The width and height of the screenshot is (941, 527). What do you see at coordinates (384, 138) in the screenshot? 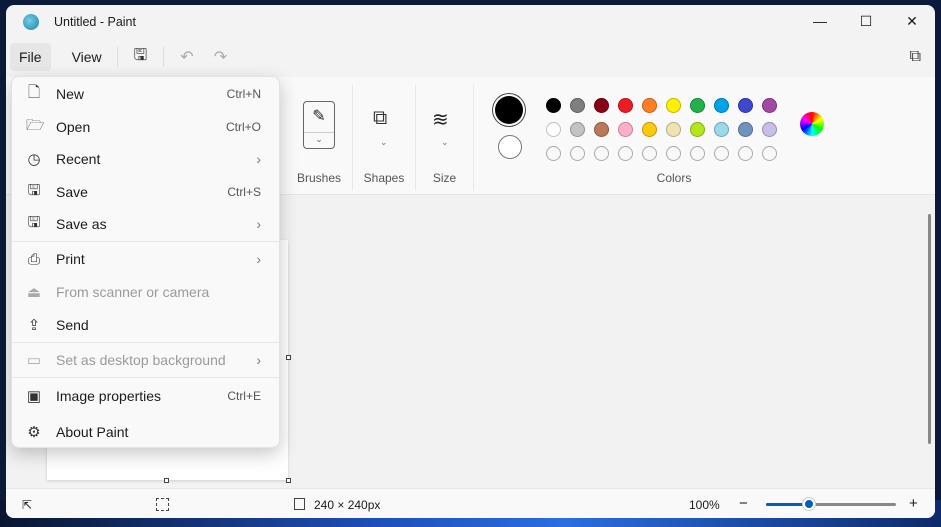
I see `shapes-group: ⧉ ⌄ Shapes` at bounding box center [384, 138].